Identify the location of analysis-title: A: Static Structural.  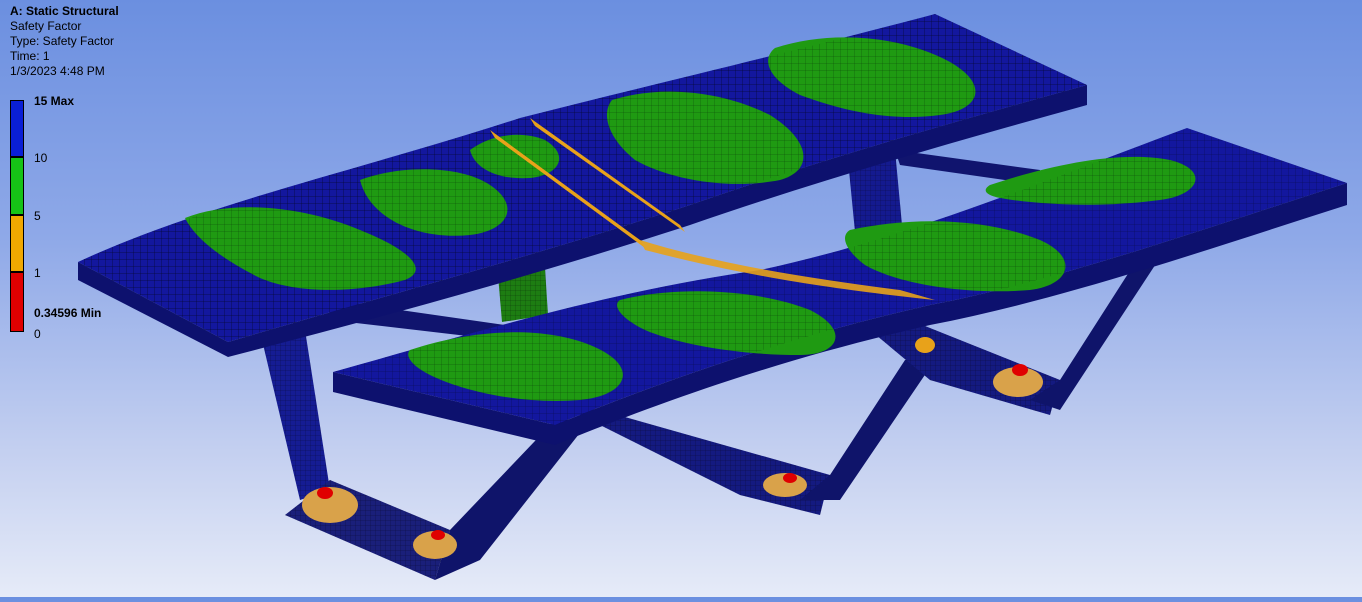
(64, 11).